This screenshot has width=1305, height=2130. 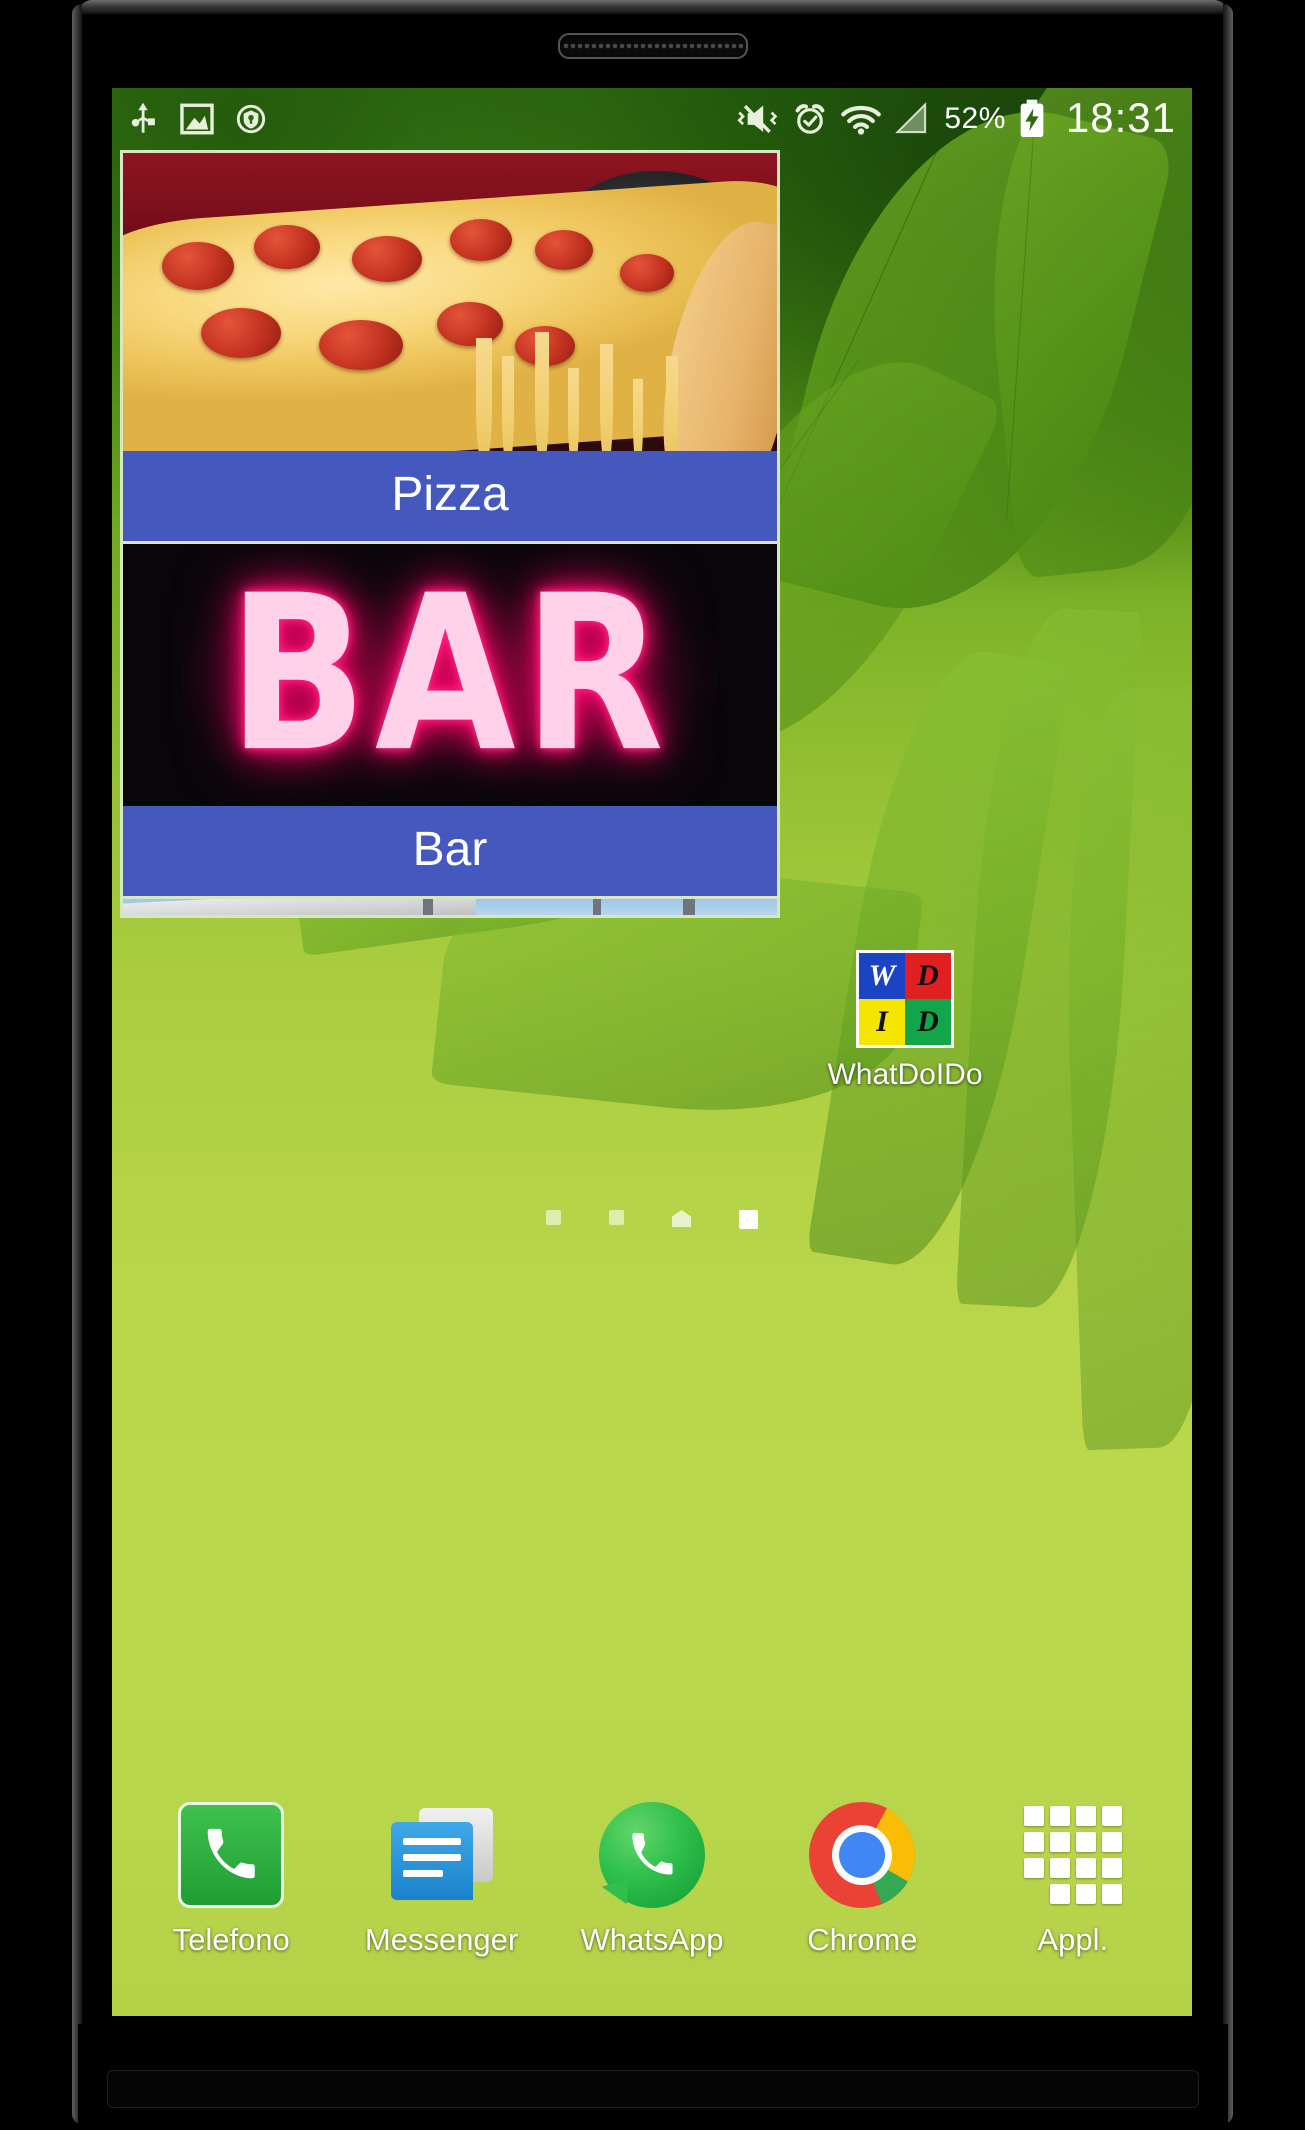 I want to click on whatdoido-app-icon: W D I D, so click(x=905, y=999).